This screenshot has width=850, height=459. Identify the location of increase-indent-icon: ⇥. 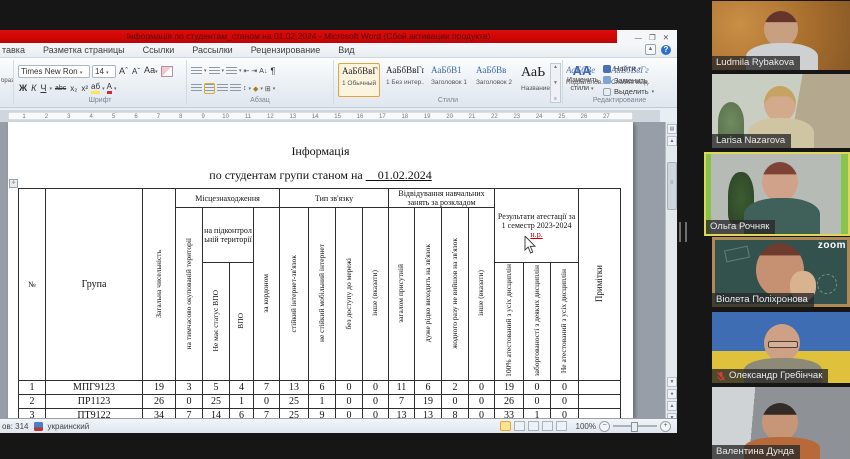
(254, 71).